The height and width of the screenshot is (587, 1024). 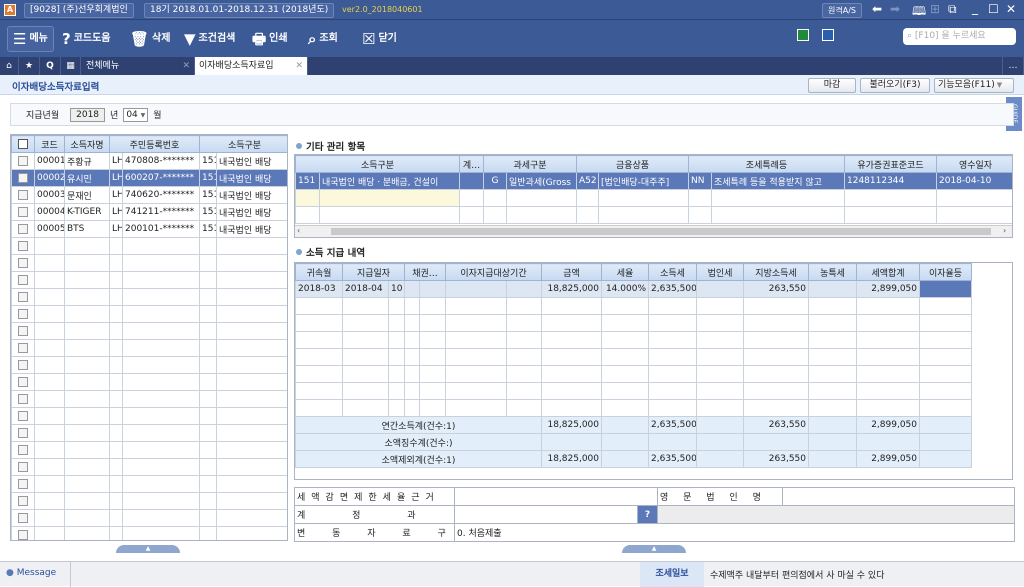 I want to click on tab-all-menu: 전체메뉴 ✕, so click(x=138, y=66).